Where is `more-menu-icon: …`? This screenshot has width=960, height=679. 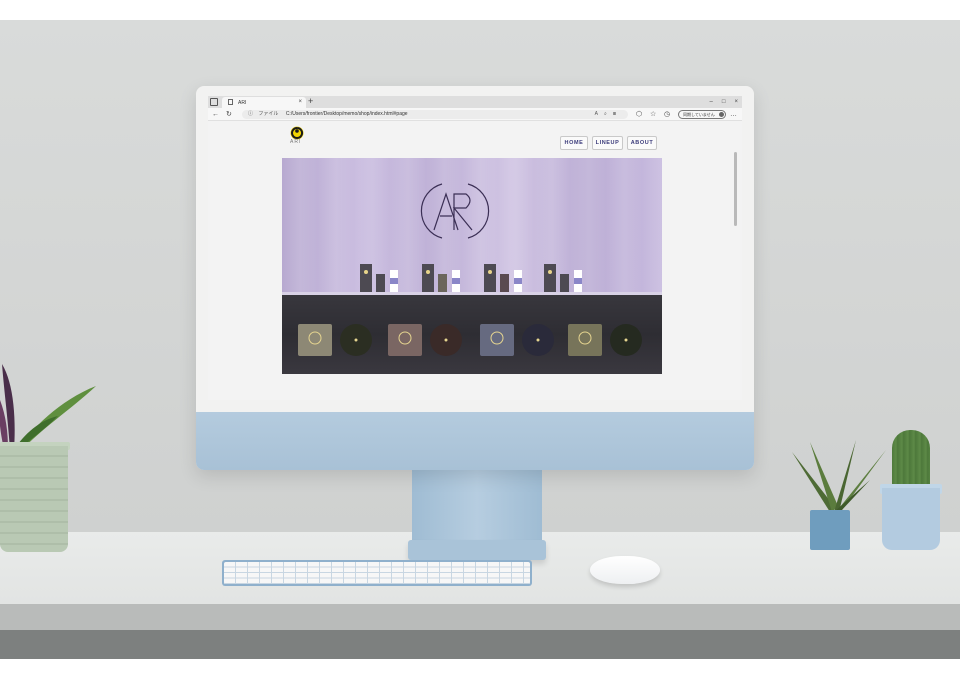 more-menu-icon: … is located at coordinates (733, 114).